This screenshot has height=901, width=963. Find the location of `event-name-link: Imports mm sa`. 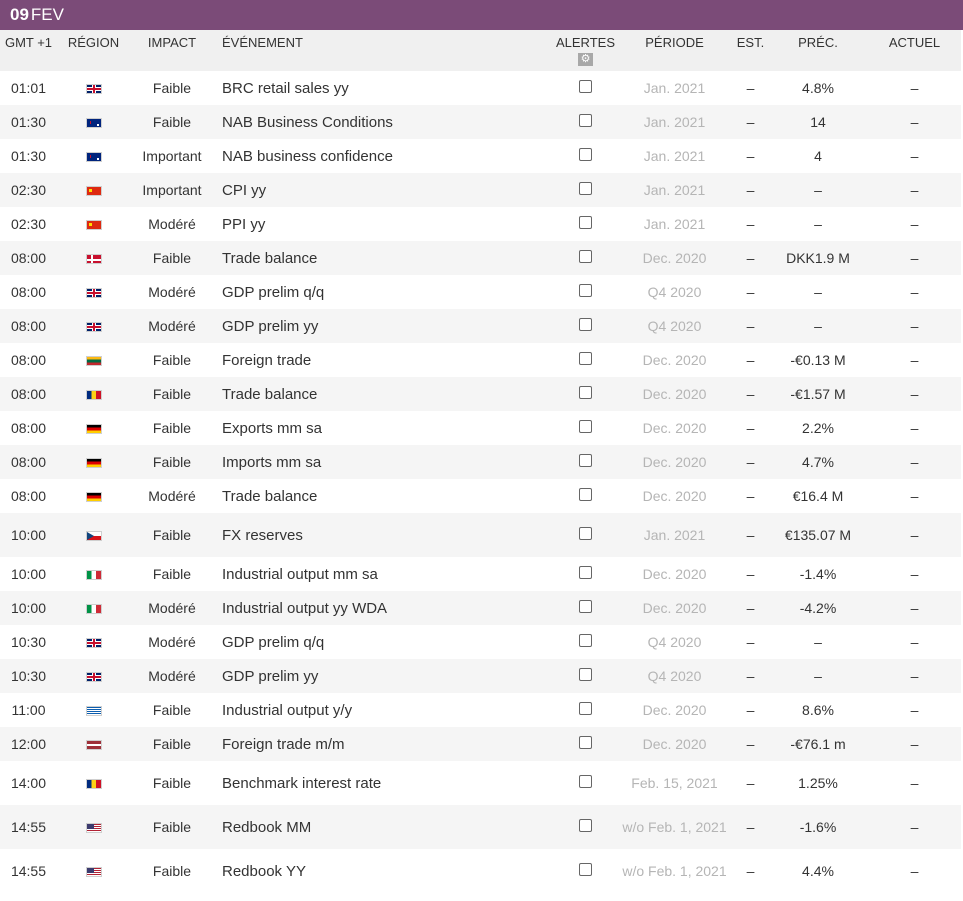

event-name-link: Imports mm sa is located at coordinates (267, 462).